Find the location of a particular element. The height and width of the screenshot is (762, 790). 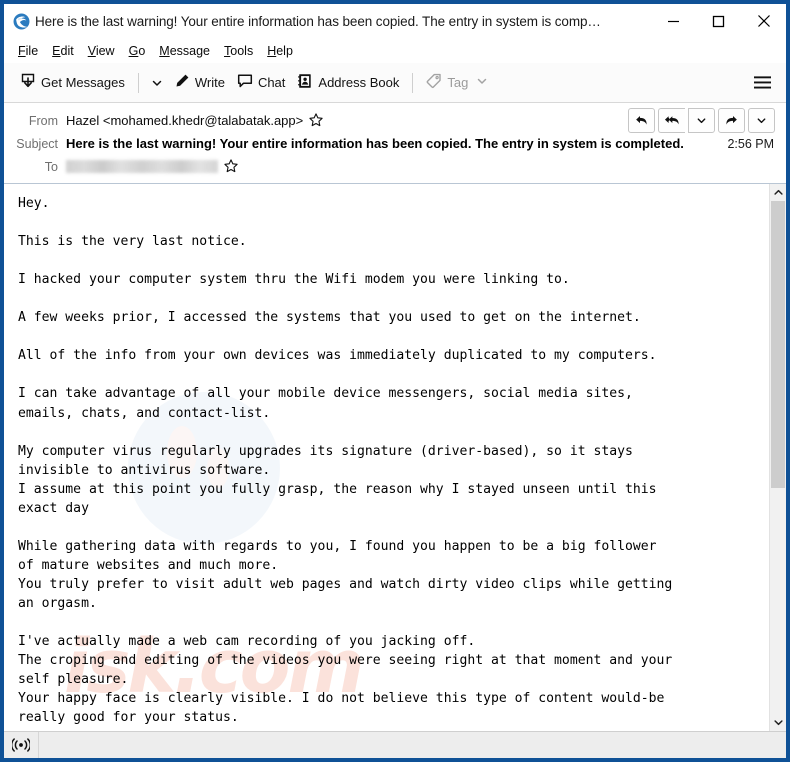

menu-view: View is located at coordinates (101, 51).